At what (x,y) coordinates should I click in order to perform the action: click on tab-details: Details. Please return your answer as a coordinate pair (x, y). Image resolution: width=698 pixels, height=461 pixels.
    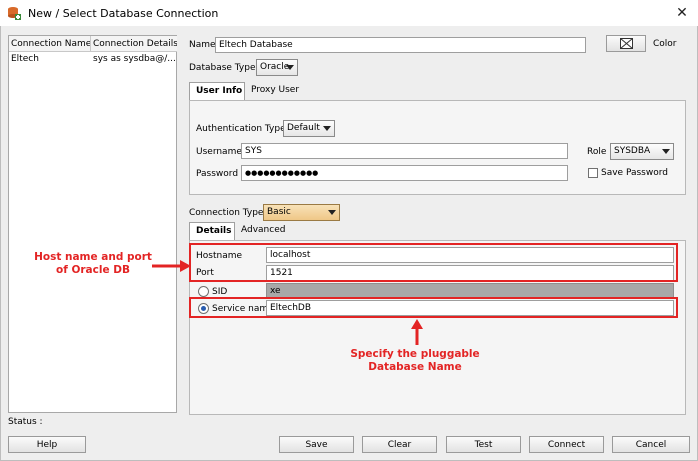
    Looking at the image, I should click on (212, 231).